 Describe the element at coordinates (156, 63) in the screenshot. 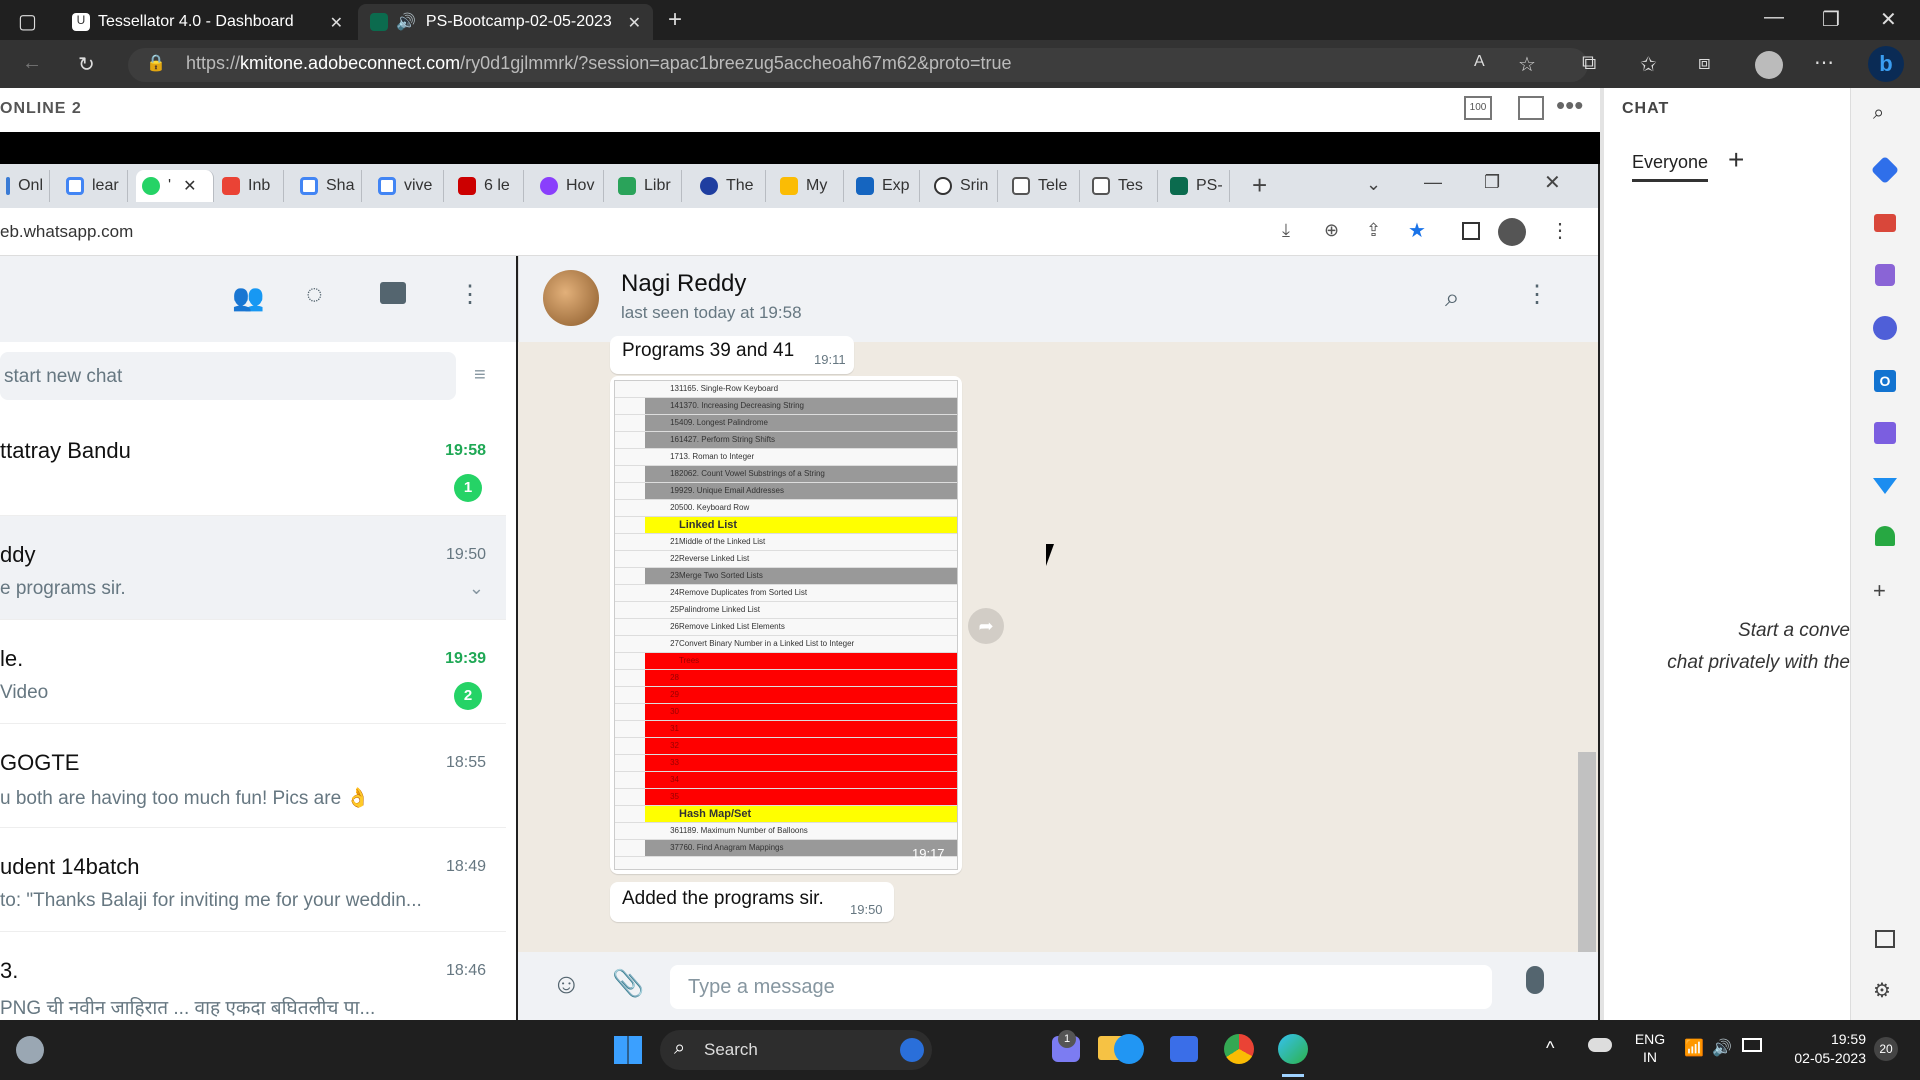

I see `lock-icon: 🔒` at that location.